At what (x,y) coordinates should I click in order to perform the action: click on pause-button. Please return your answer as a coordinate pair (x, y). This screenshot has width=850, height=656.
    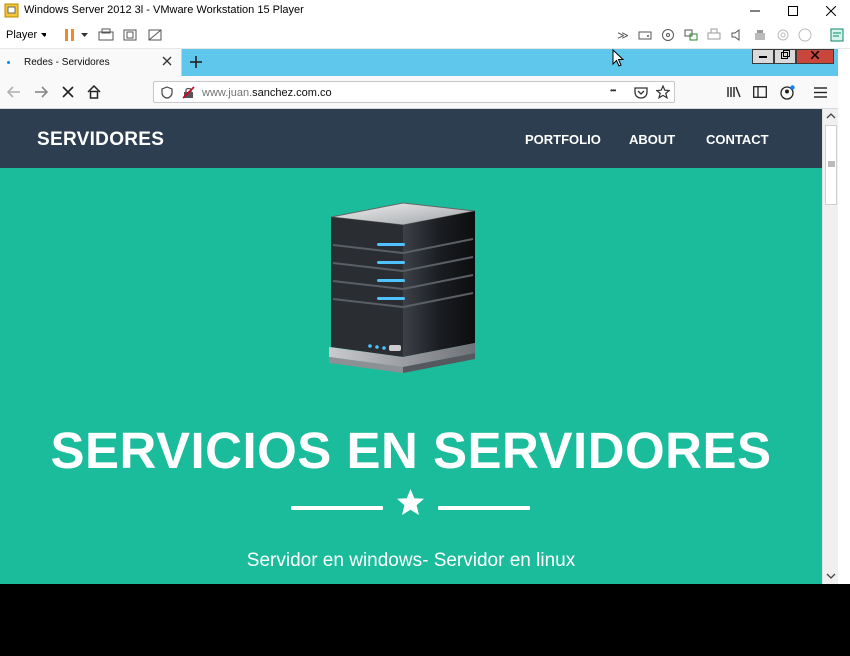
    Looking at the image, I should click on (70, 35).